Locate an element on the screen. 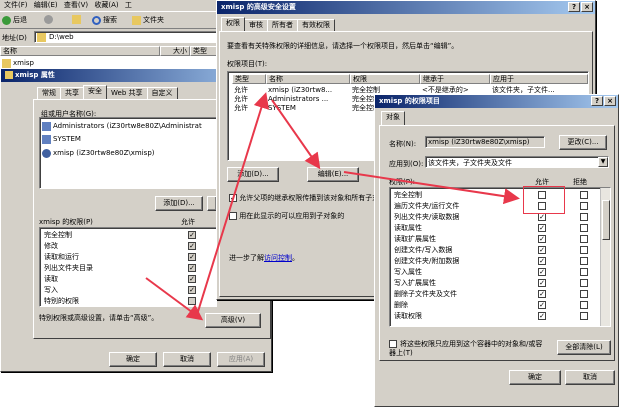  perm-name: 读取属性 is located at coordinates (408, 228).